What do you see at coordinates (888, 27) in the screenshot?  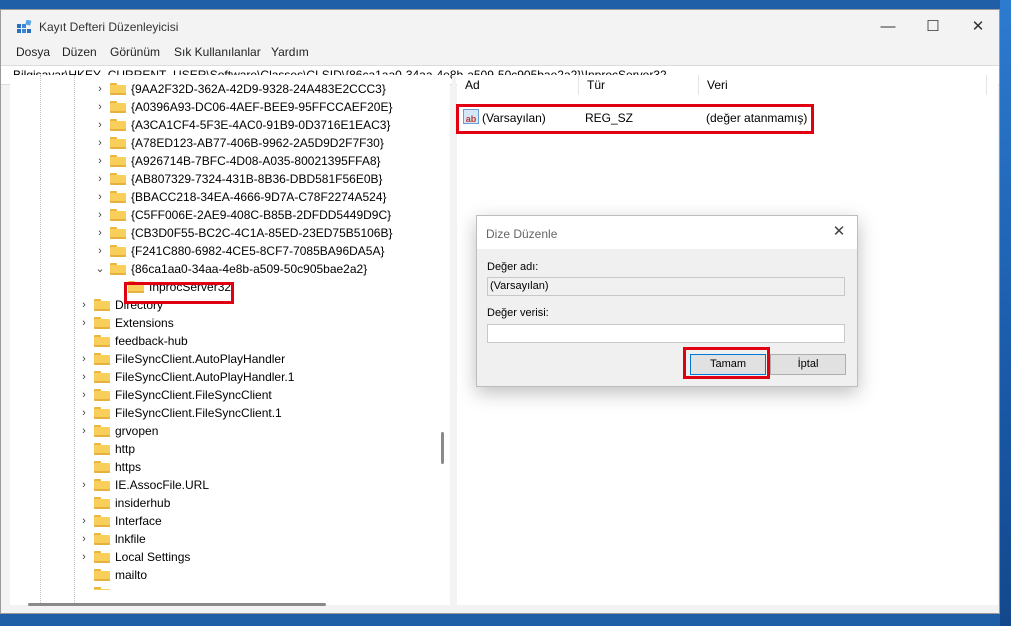 I see `minimize-button: —` at bounding box center [888, 27].